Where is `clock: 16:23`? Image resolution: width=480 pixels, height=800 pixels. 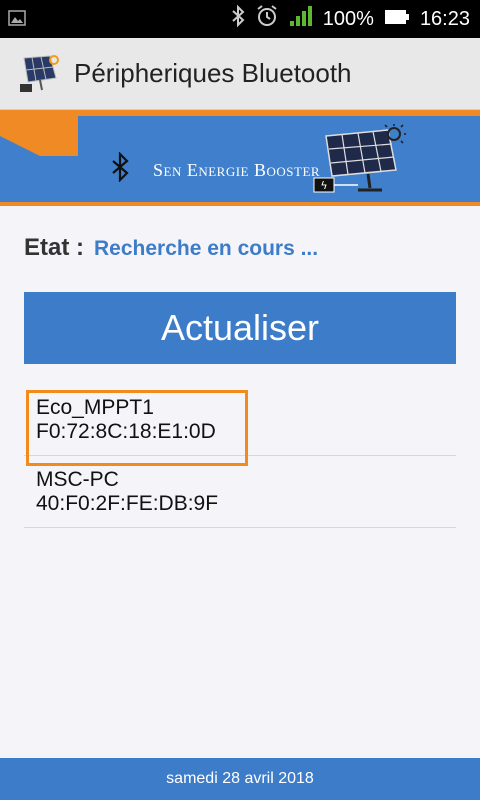 clock: 16:23 is located at coordinates (444, 18).